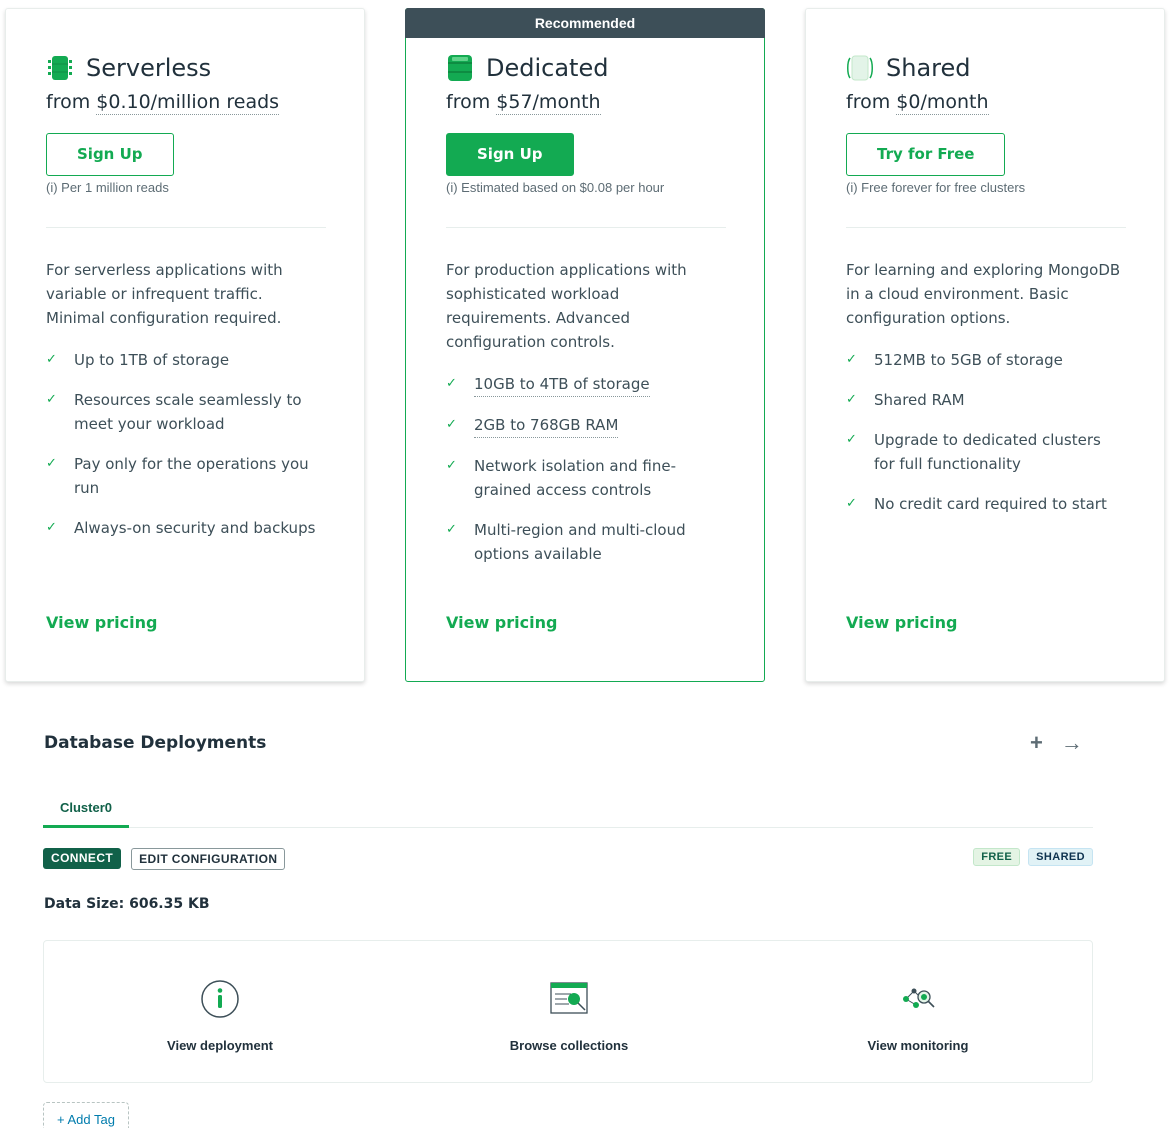  What do you see at coordinates (555, 187) in the screenshot?
I see `fine-print: (i) Estimated based on $0.08 per hour` at bounding box center [555, 187].